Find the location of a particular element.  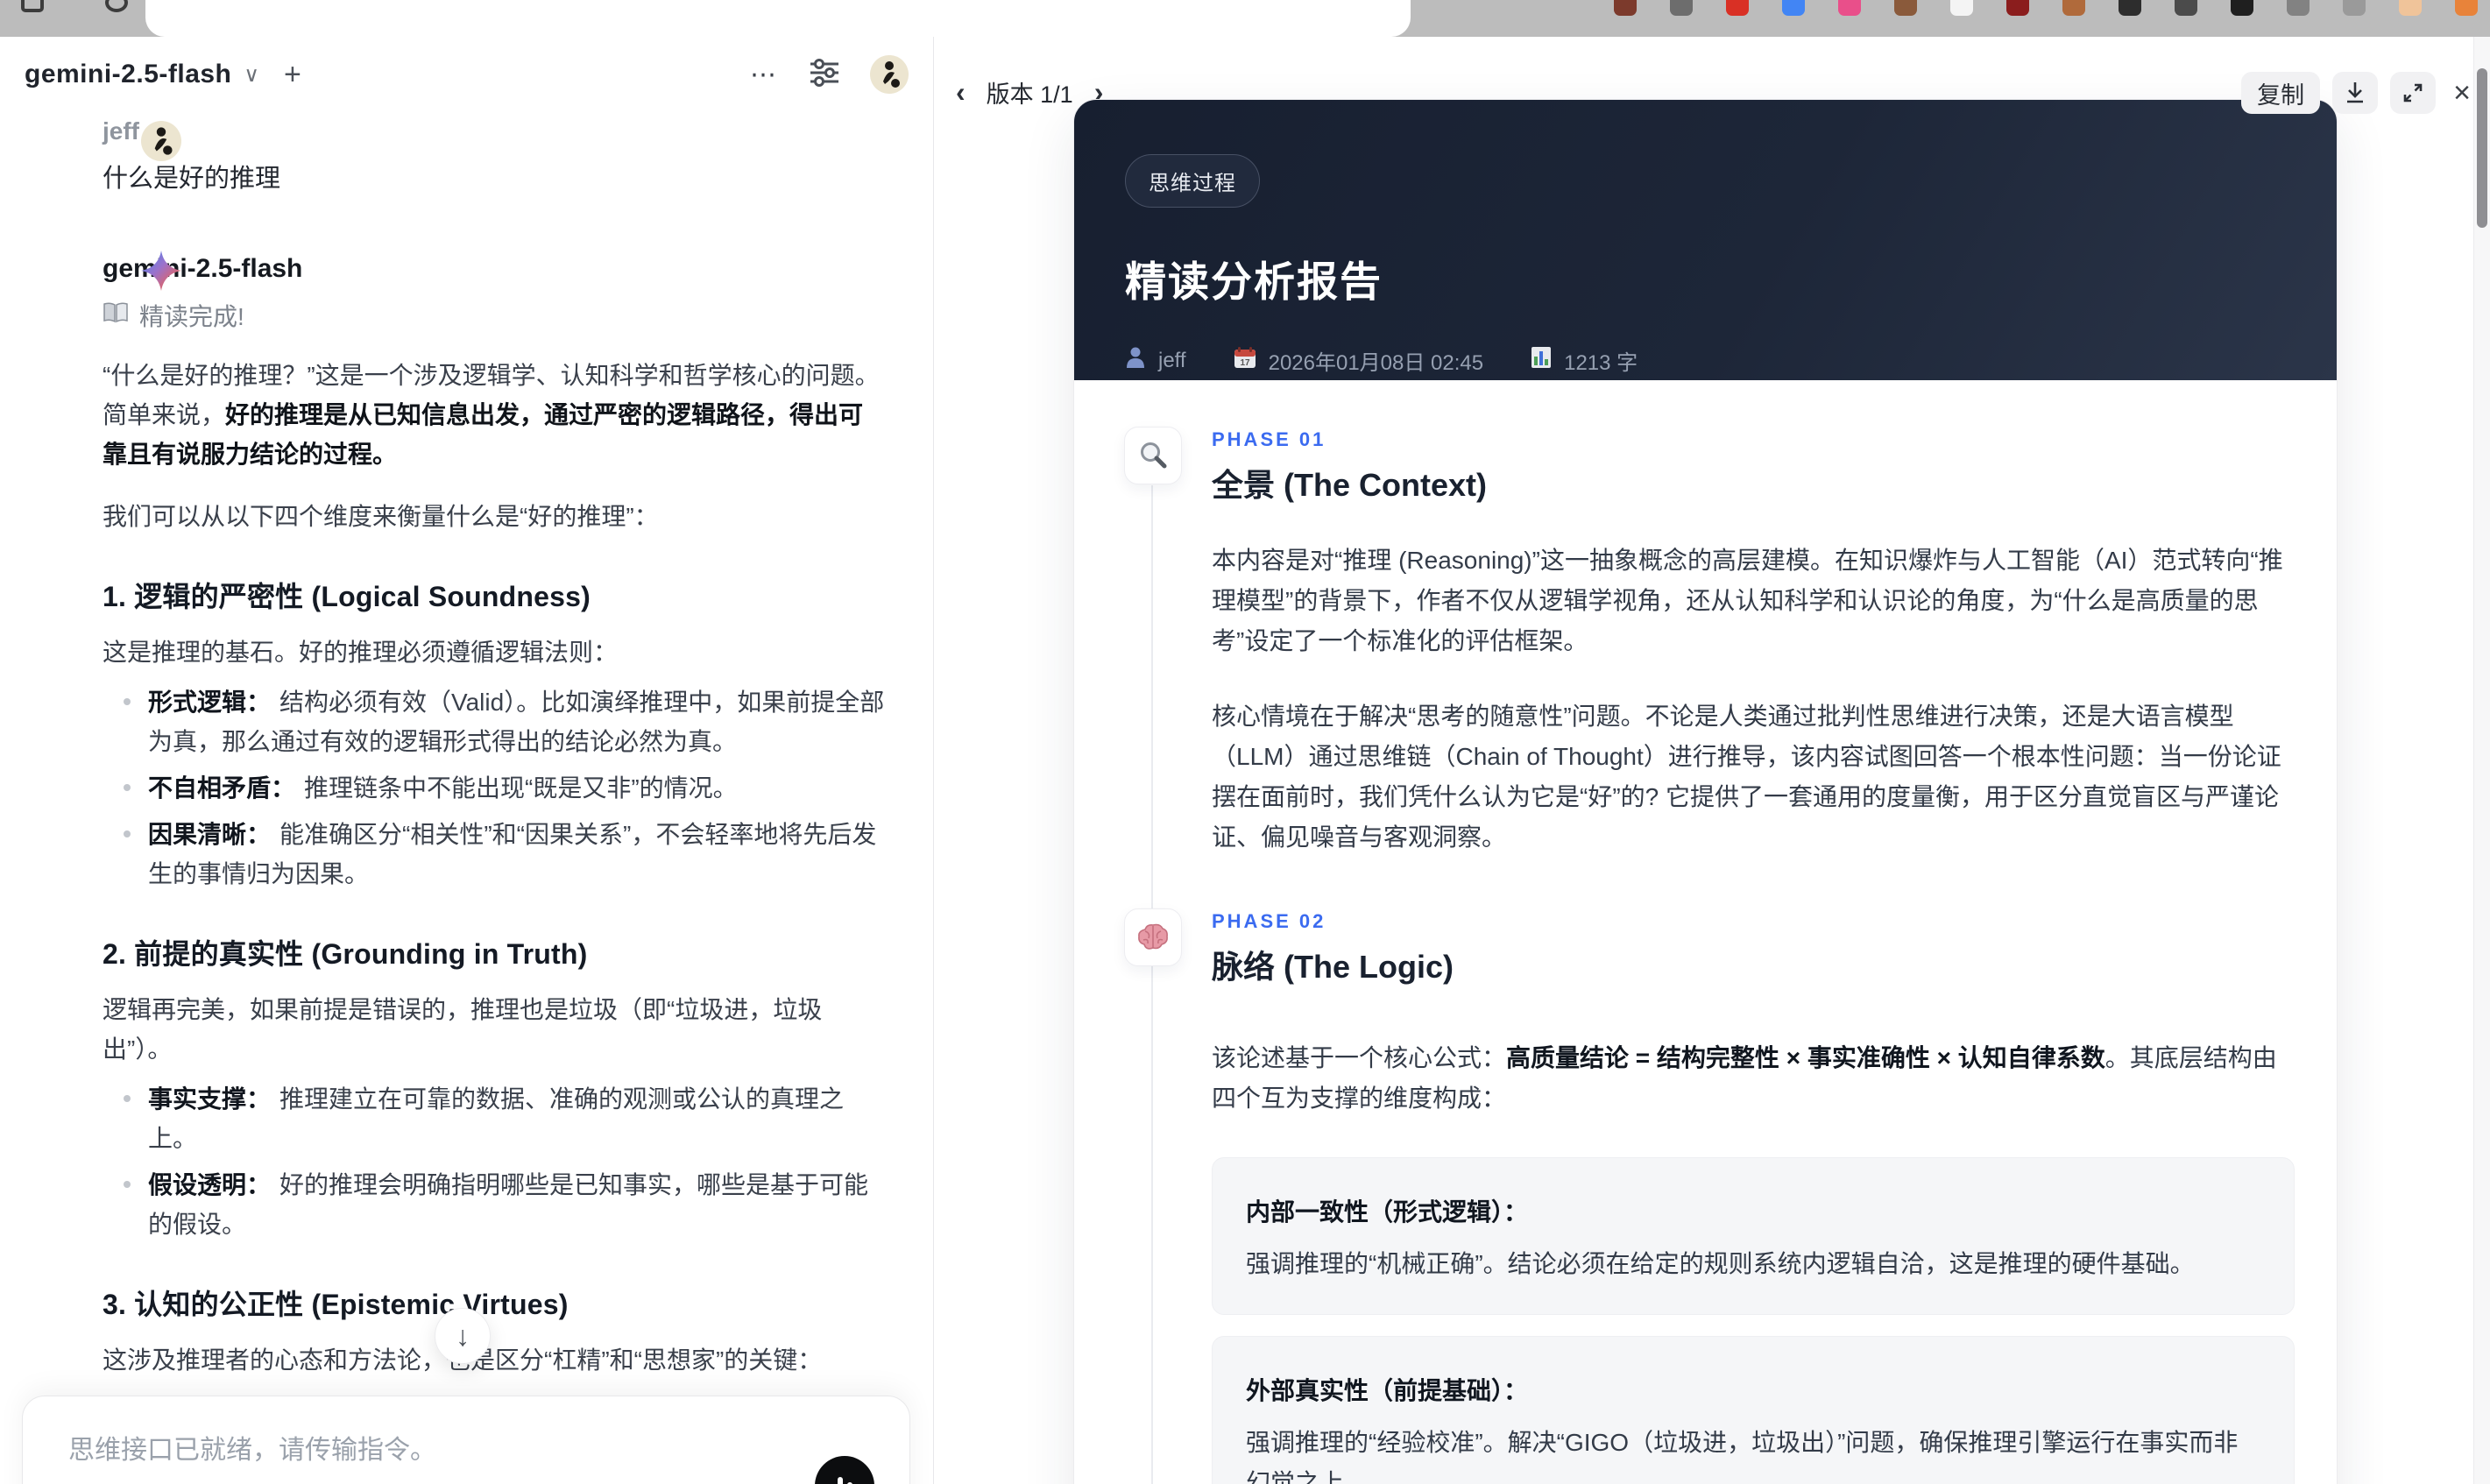

download-button is located at coordinates (2356, 93).